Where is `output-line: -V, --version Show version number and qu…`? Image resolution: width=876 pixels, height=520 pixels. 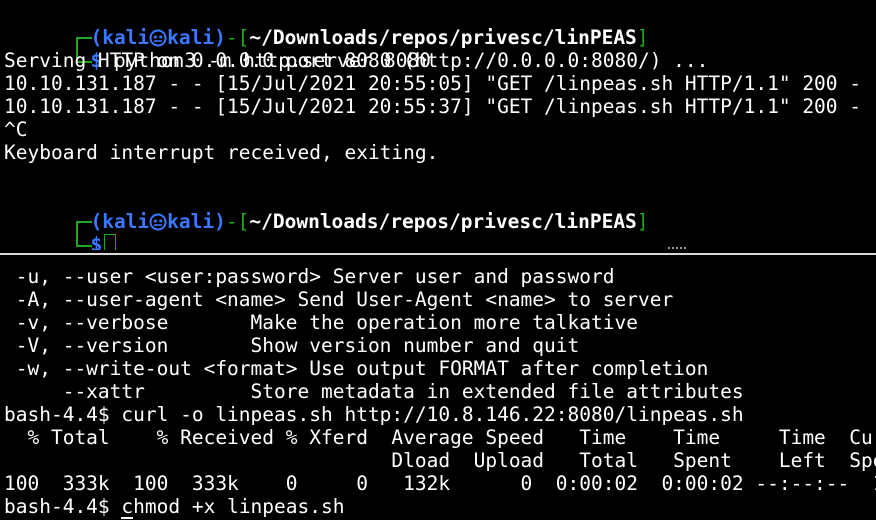
output-line: -V, --version Show version number and qu… is located at coordinates (292, 345).